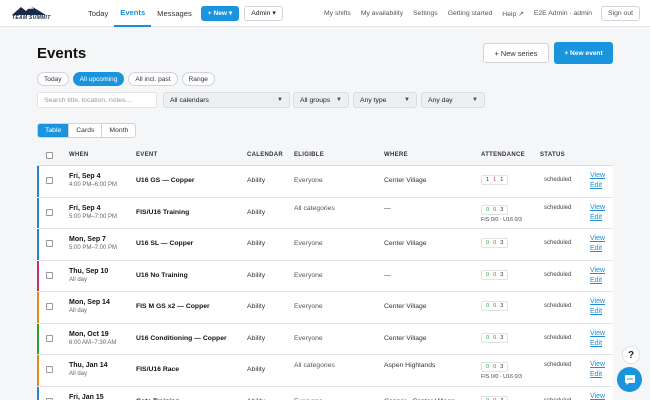 The image size is (650, 400). I want to click on event-title: U16 Conditioning — Copper, so click(181, 338).